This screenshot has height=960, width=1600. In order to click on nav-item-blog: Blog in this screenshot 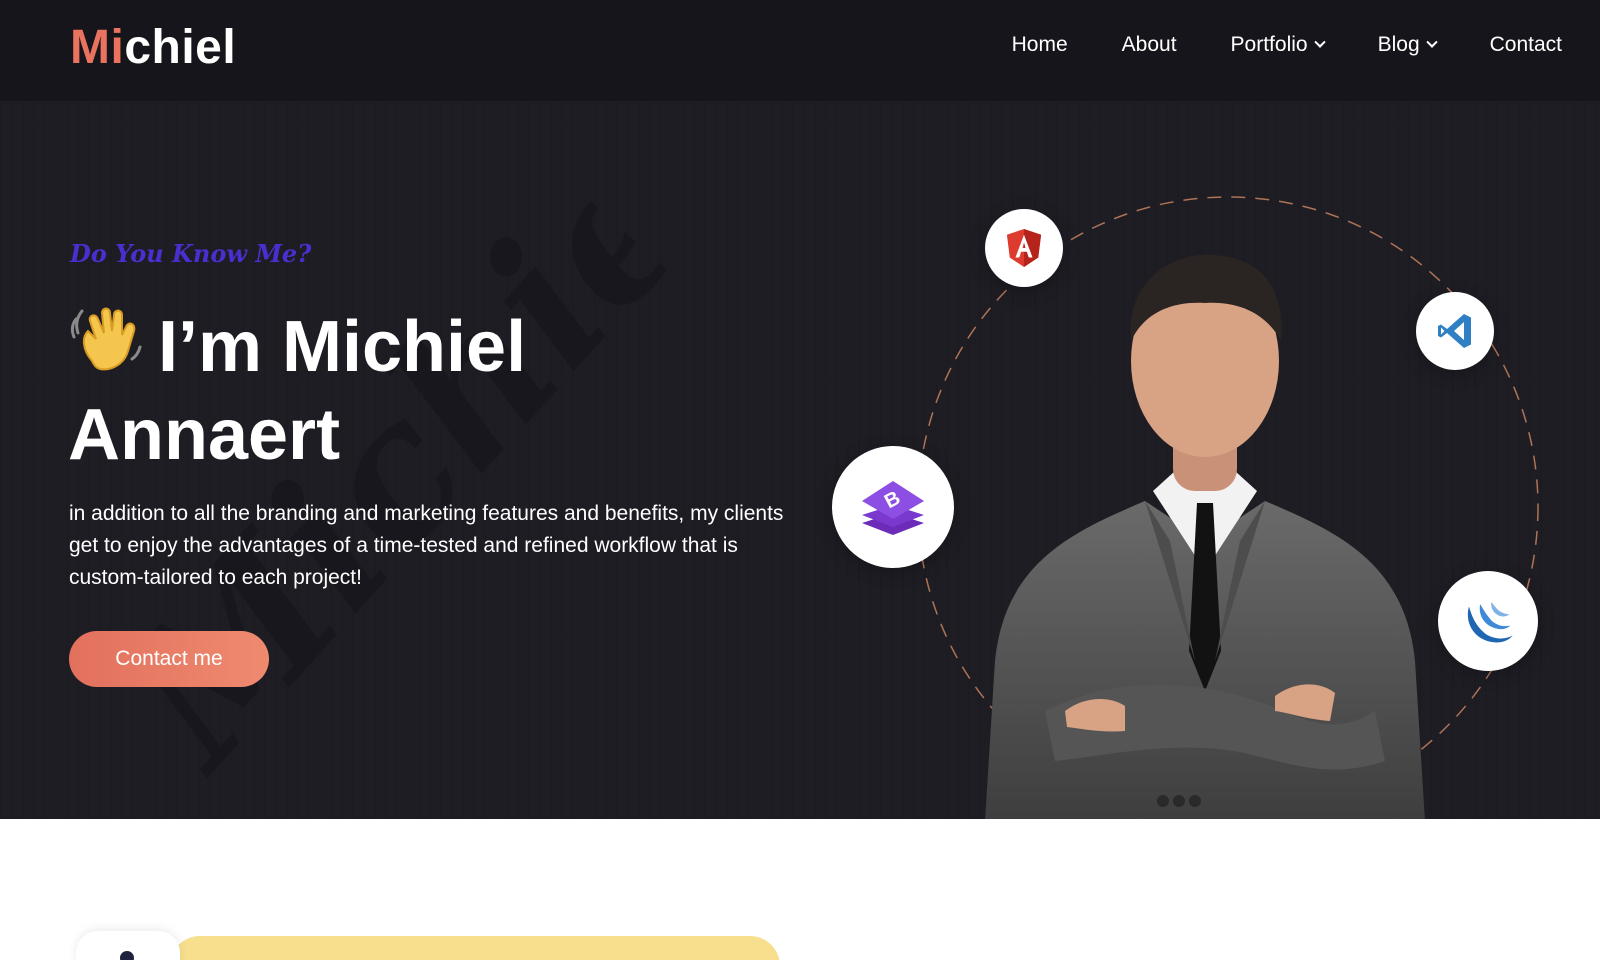, I will do `click(1407, 45)`.